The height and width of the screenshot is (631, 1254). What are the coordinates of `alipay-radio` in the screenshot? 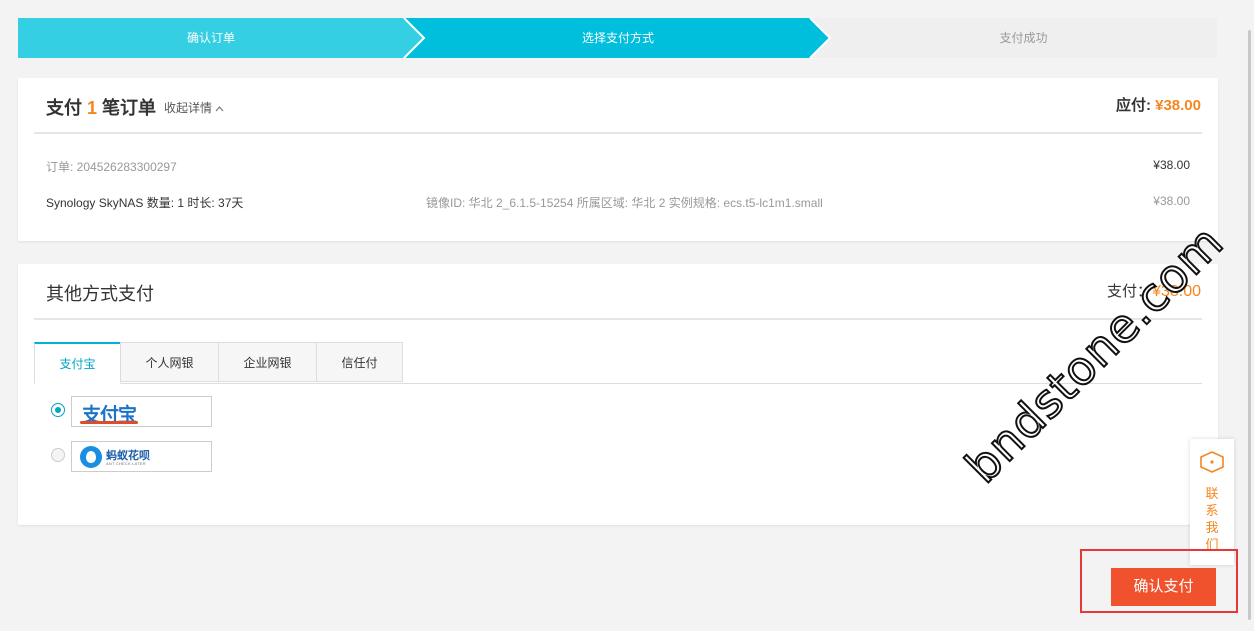 It's located at (58, 410).